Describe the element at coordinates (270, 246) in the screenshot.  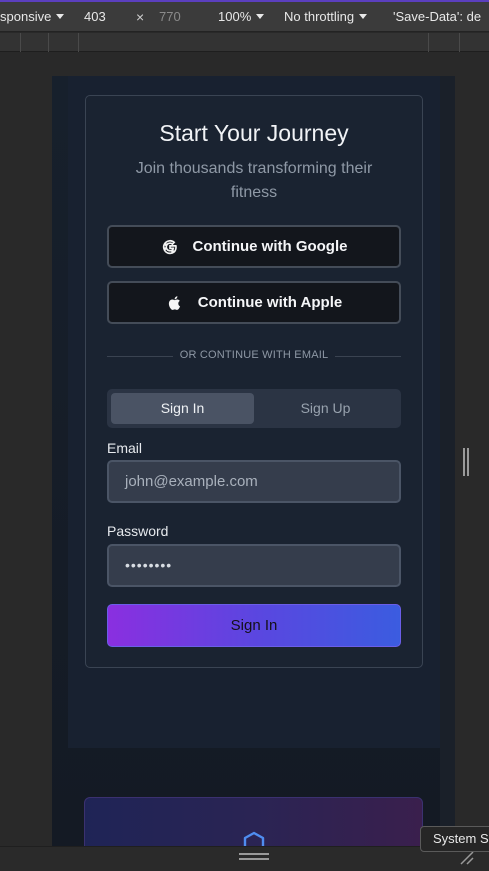
I see `google-signin-label: Continue with Google` at that location.